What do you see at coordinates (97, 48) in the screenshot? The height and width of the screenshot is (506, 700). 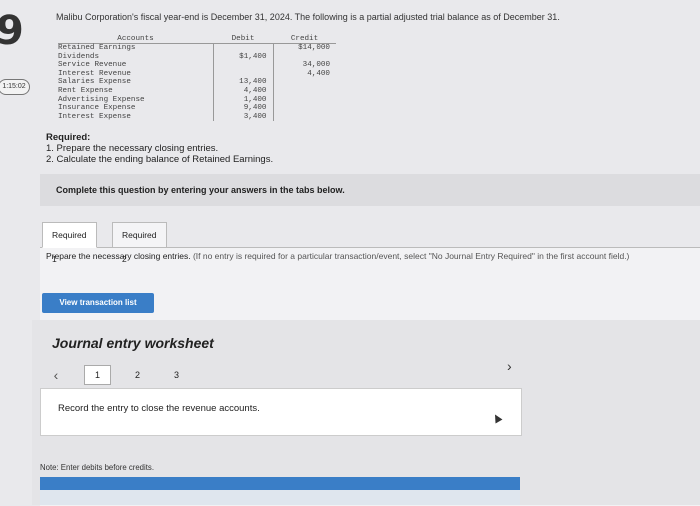 I see `account-name: Retained Earnings` at bounding box center [97, 48].